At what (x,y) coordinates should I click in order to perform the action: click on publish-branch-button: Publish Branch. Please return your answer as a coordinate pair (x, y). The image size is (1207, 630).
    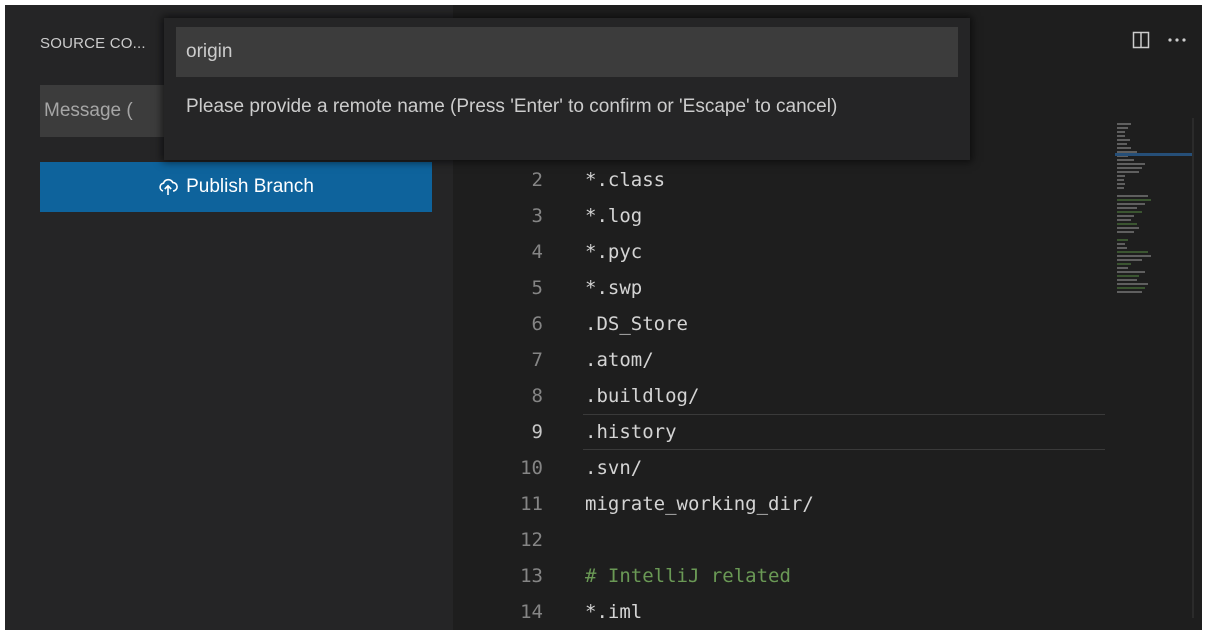
    Looking at the image, I should click on (236, 187).